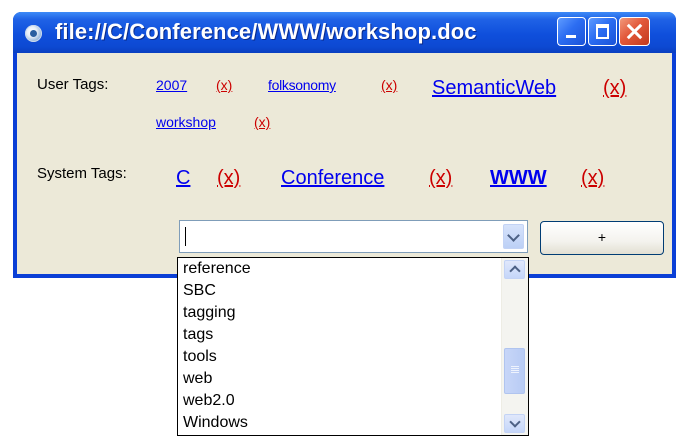 This screenshot has height=436, width=690. Describe the element at coordinates (571, 31) in the screenshot. I see `minimize-button` at that location.